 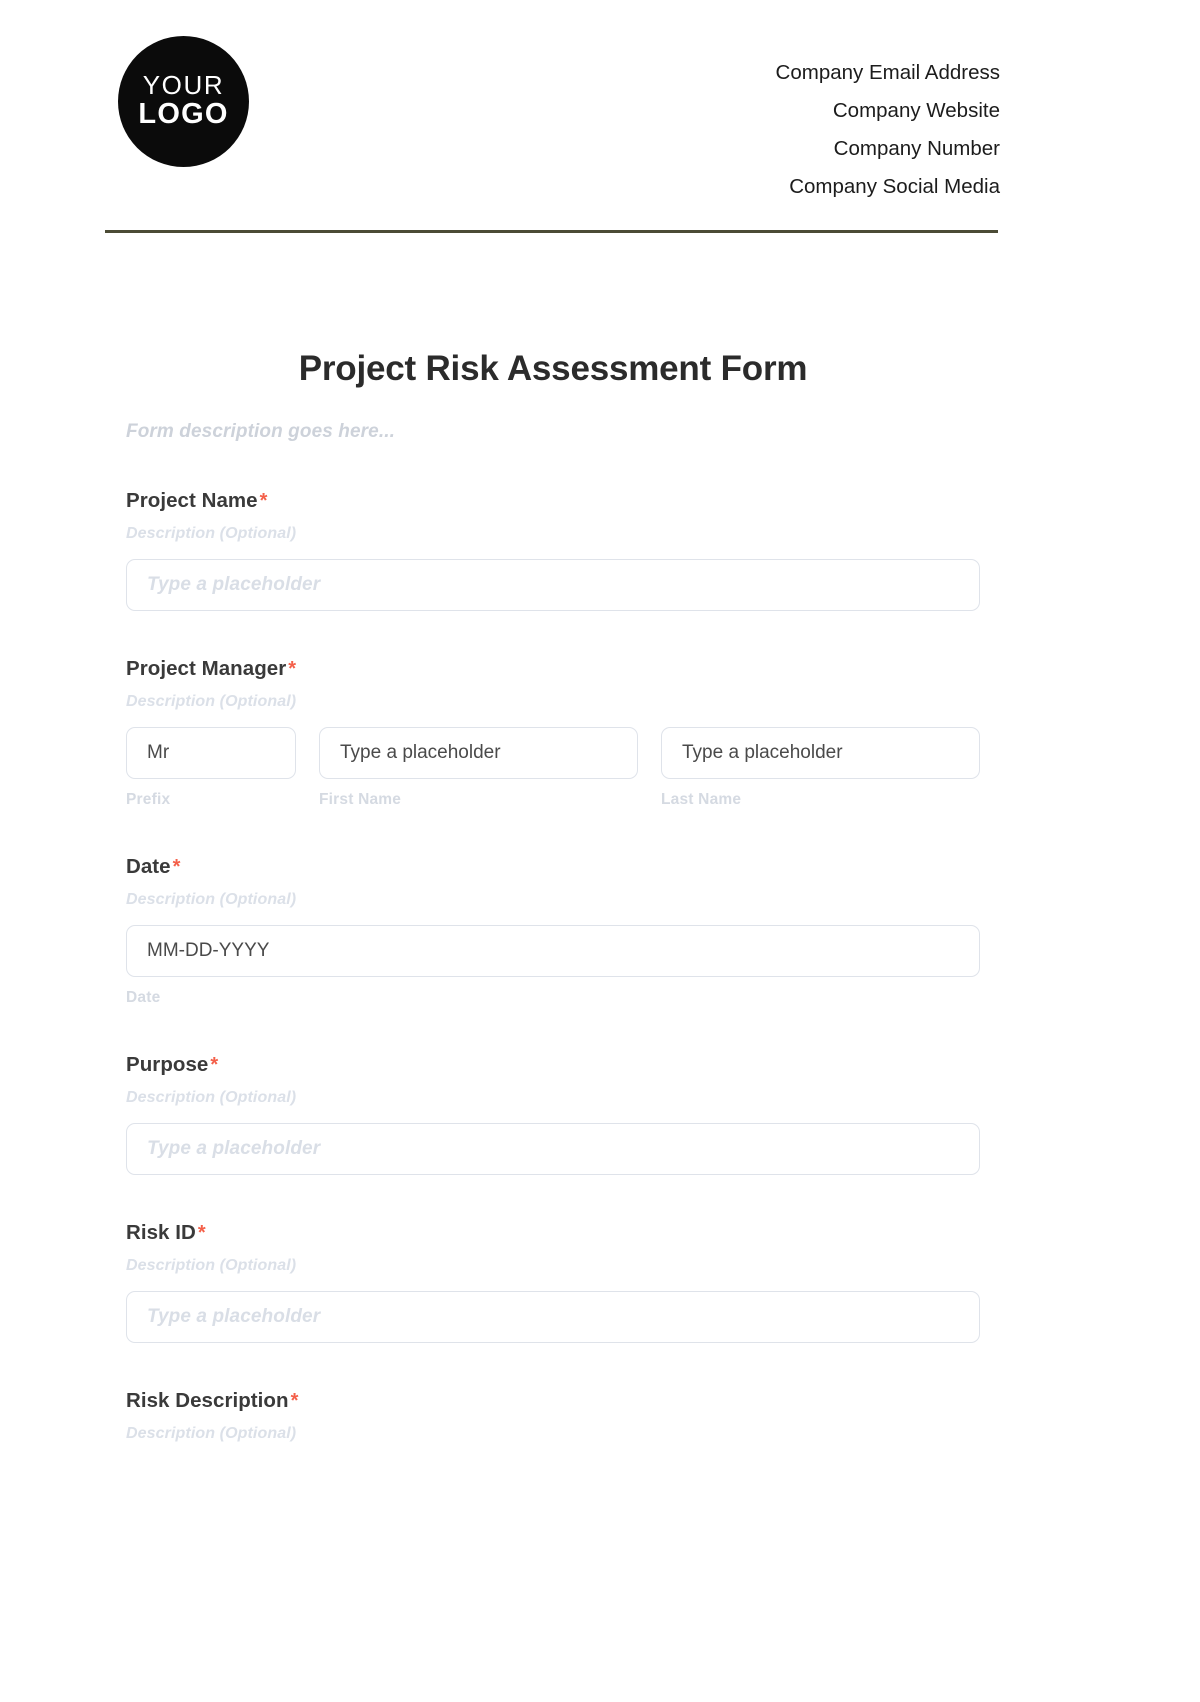 What do you see at coordinates (143, 997) in the screenshot?
I see `sub-label-date: Date` at bounding box center [143, 997].